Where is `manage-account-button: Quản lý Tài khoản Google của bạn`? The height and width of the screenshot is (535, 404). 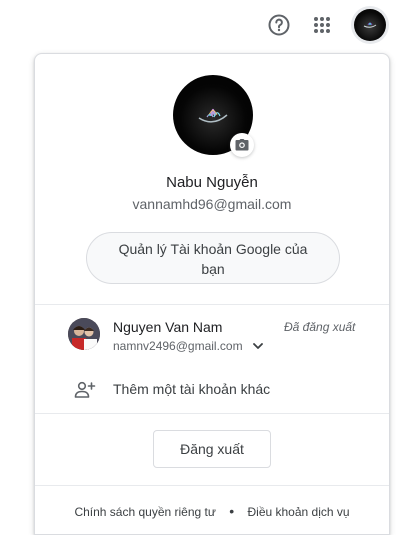
manage-account-button: Quản lý Tài khoản Google của bạn is located at coordinates (213, 258).